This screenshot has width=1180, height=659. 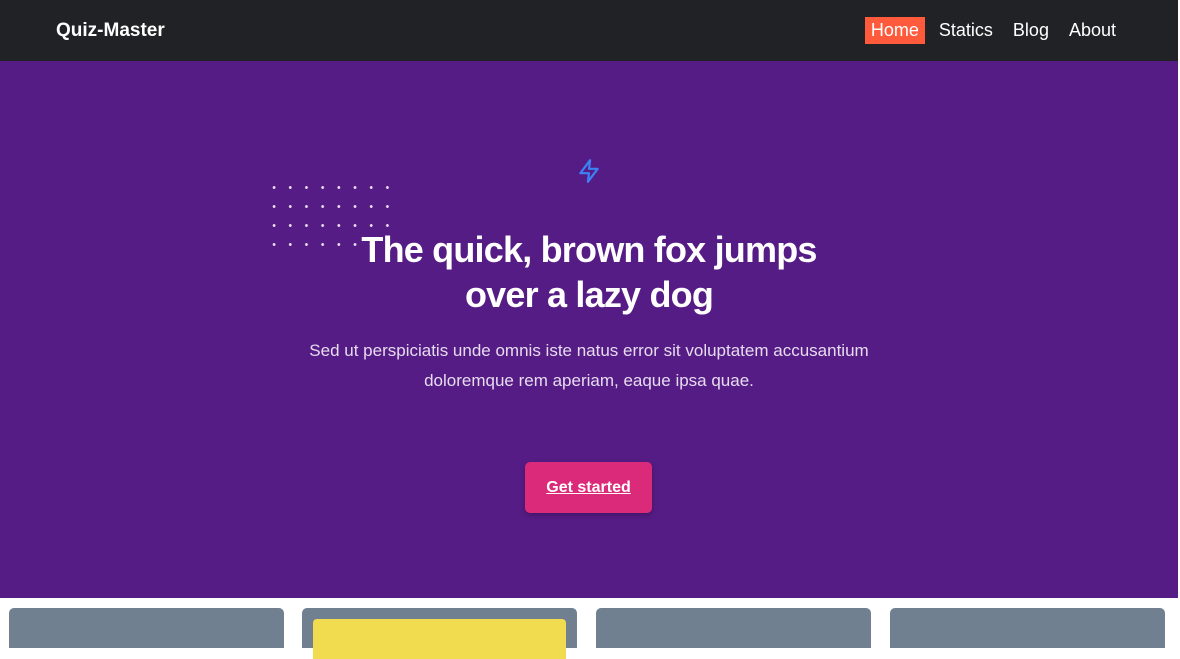 What do you see at coordinates (1092, 30) in the screenshot?
I see `nav-link-about: About` at bounding box center [1092, 30].